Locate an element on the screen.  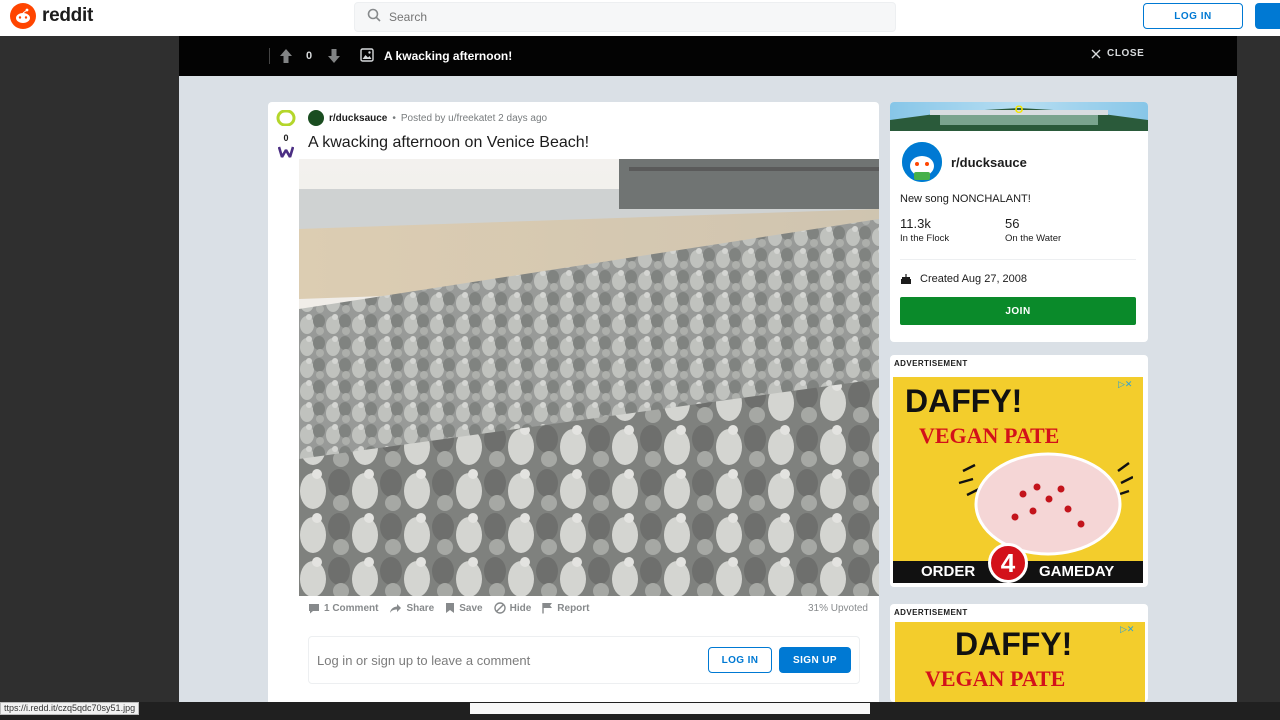
save-button: Save is located at coordinates (464, 608).